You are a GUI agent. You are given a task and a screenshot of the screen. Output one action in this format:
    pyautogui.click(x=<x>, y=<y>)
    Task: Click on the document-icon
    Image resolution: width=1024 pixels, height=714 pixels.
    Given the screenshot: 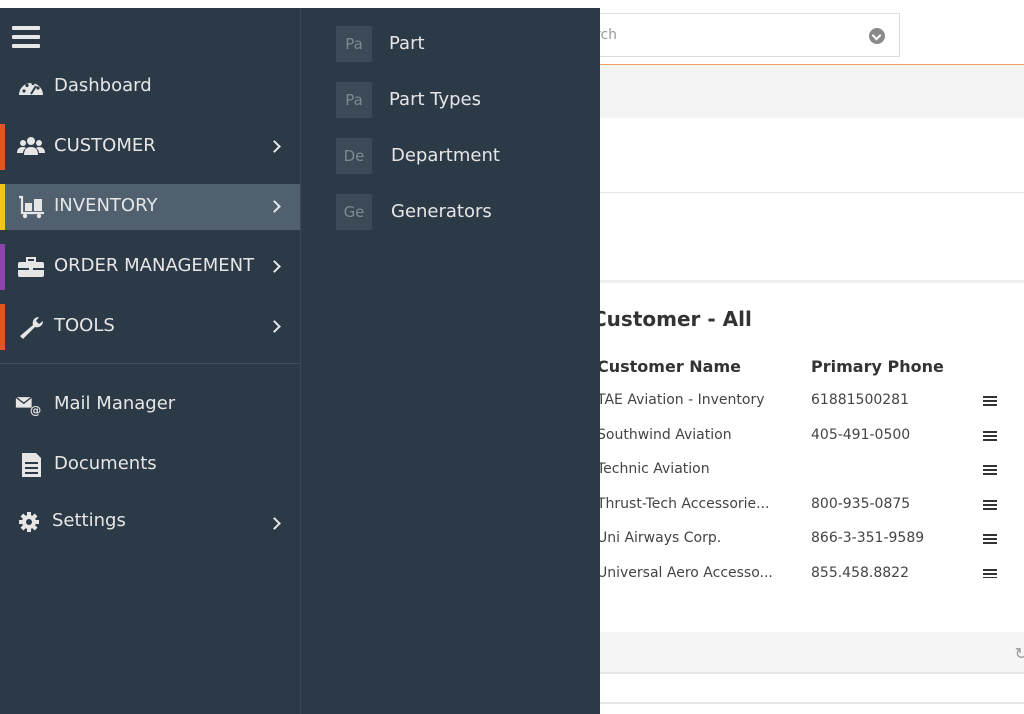 What is the action you would take?
    pyautogui.click(x=31, y=465)
    